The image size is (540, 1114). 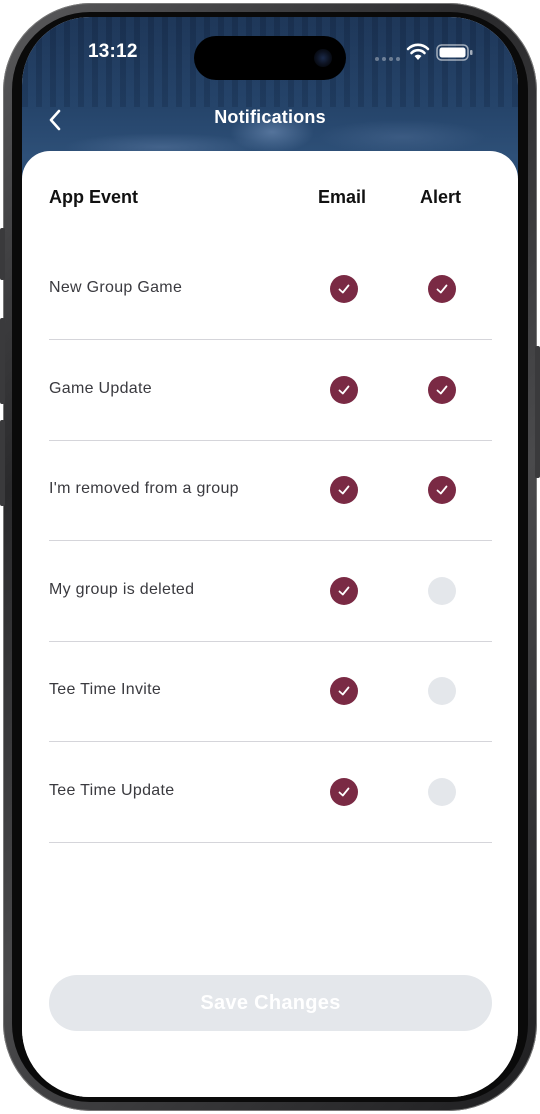 I want to click on notification-row: My group is deleted, so click(x=270, y=591).